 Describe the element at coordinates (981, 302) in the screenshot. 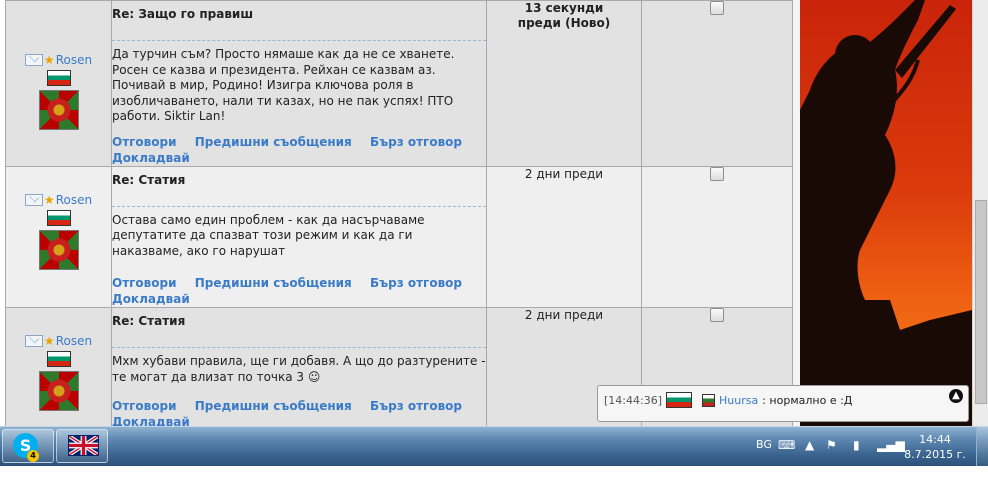

I see `scrollbar-thumb` at that location.